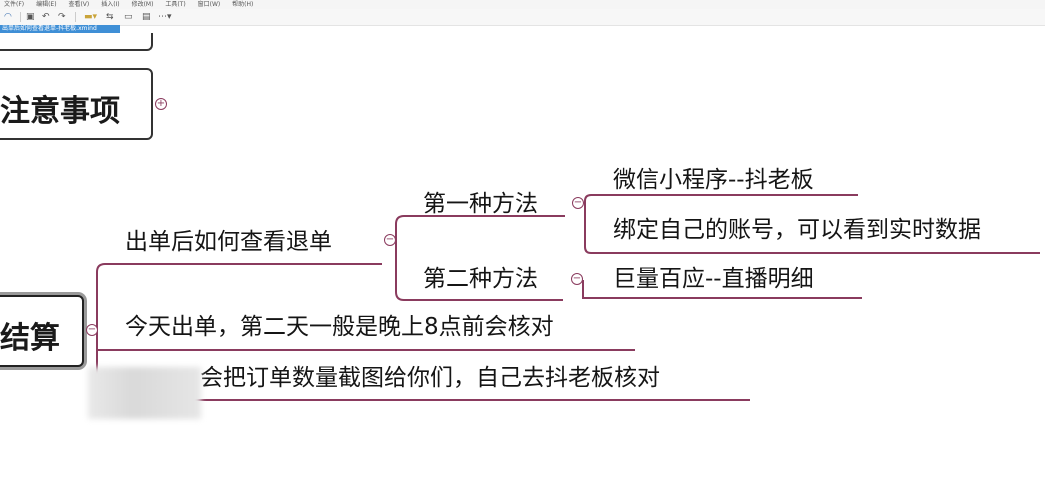 The image size is (1045, 499). I want to click on topic-method2-live-detail: 巨量百应--直播明细, so click(713, 279).